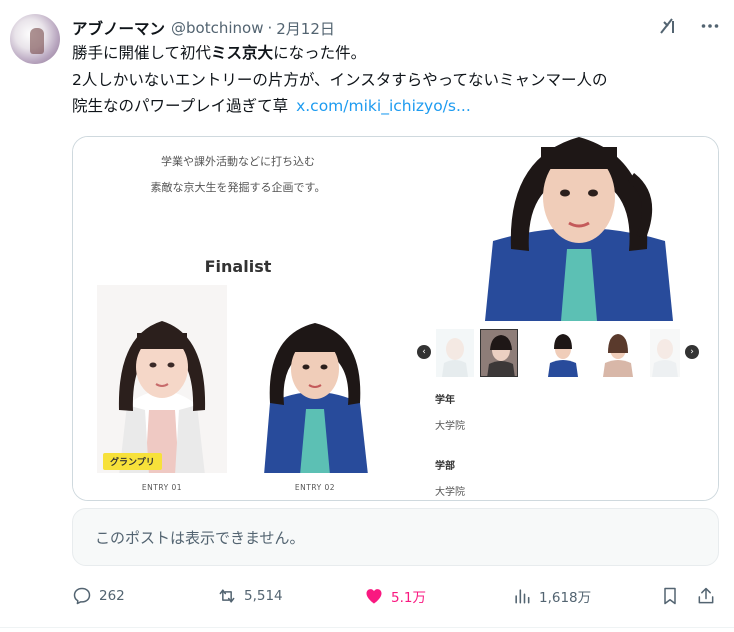 This screenshot has height=632, width=734. Describe the element at coordinates (200, 538) in the screenshot. I see `quote-unavailable-text: このポストは表示できません。` at that location.